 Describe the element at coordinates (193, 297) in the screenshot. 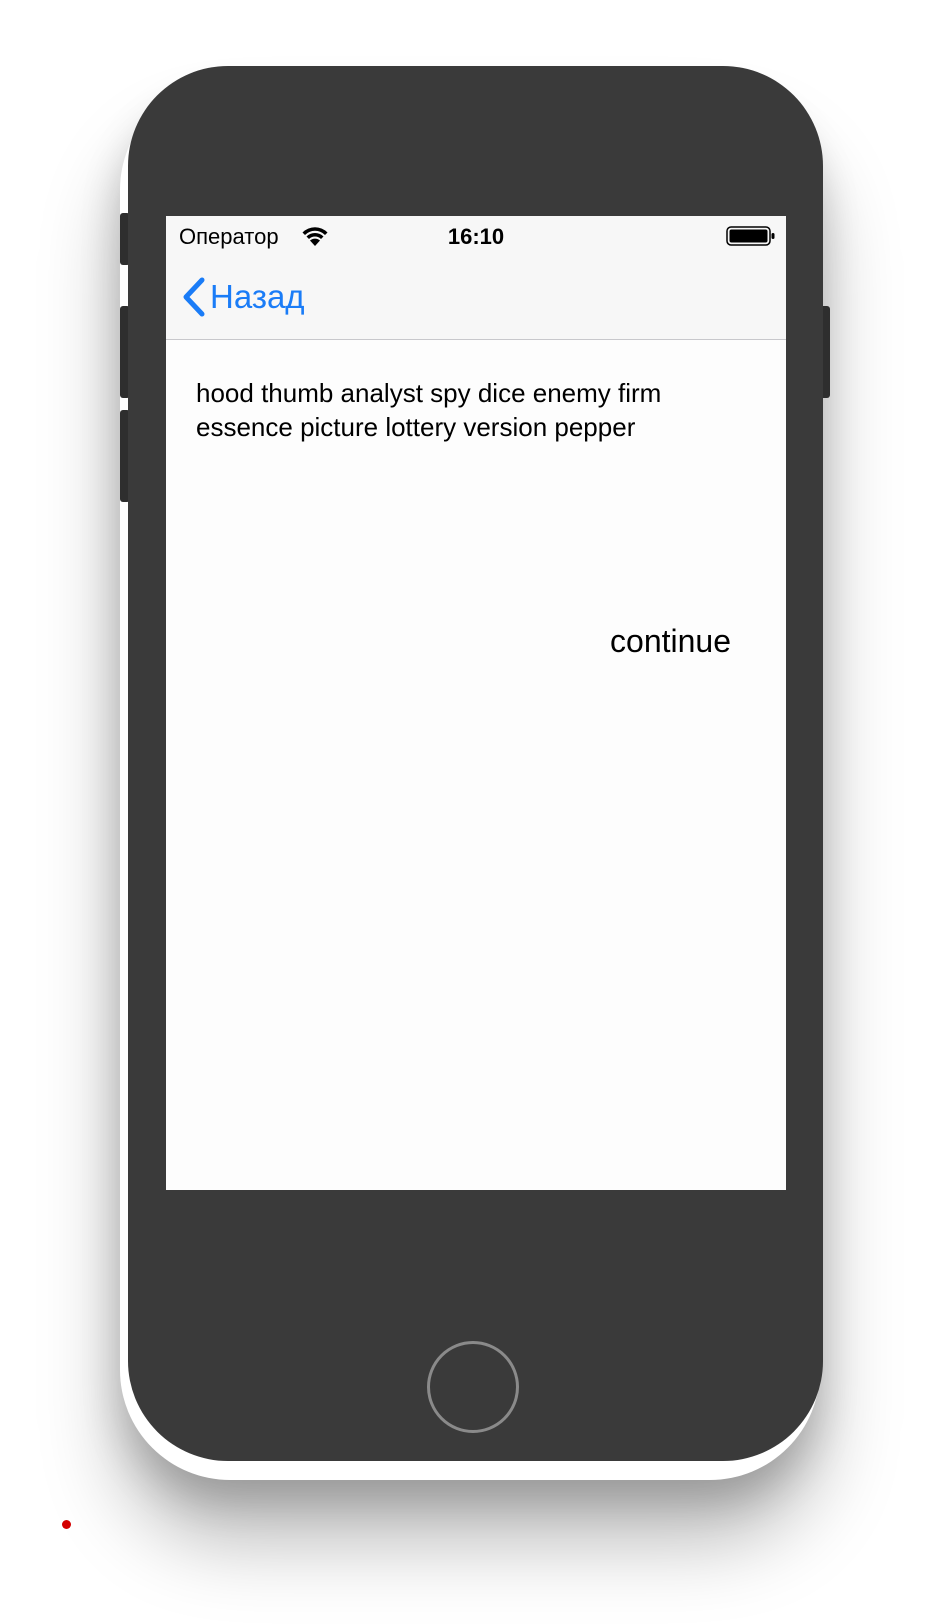

I see `chevron-left-icon` at that location.